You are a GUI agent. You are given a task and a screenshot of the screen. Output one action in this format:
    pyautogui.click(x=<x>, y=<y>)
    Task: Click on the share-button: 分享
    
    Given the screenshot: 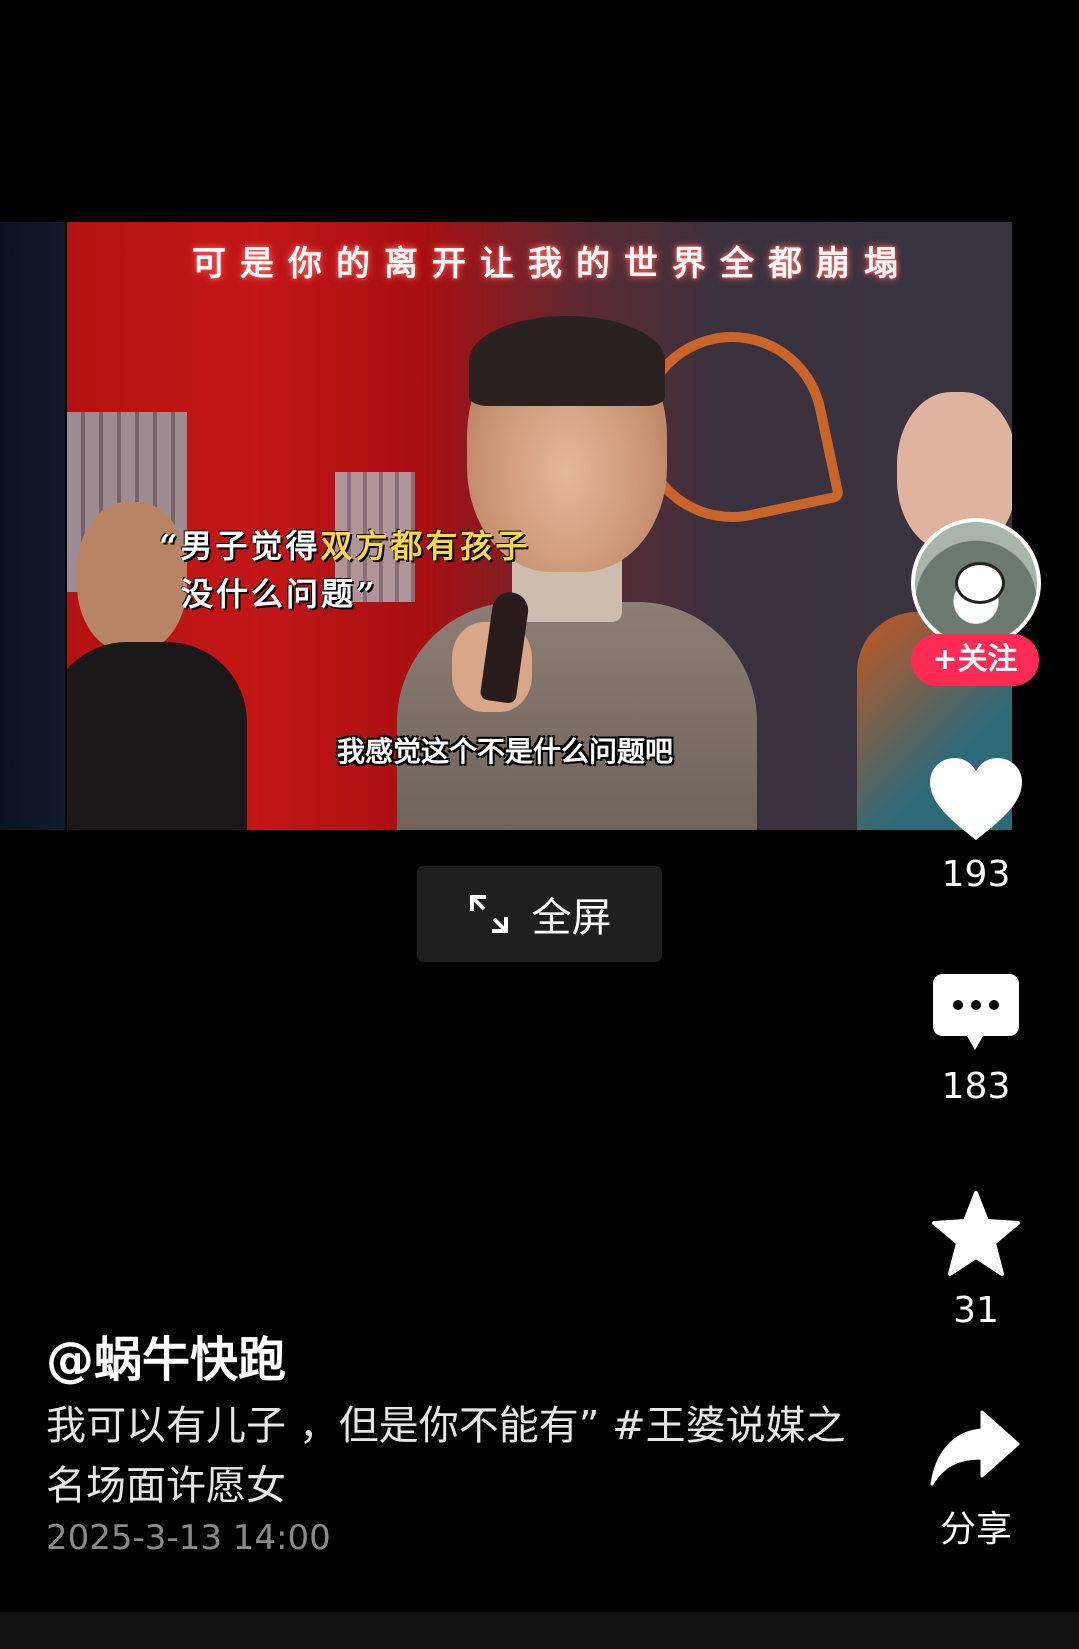 What is the action you would take?
    pyautogui.click(x=976, y=1480)
    